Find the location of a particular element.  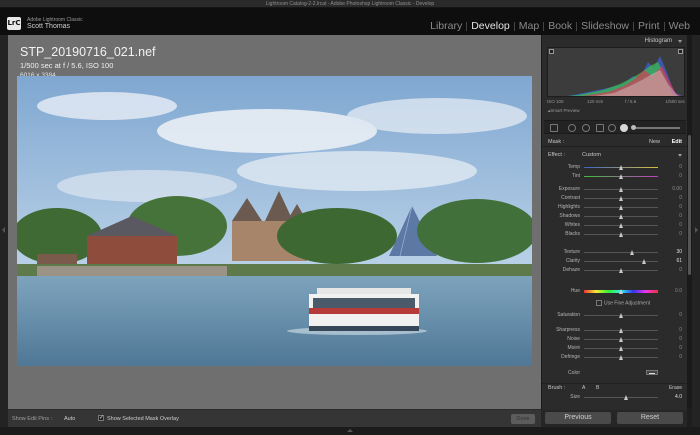

scrollbar-thumb is located at coordinates (689, 205).